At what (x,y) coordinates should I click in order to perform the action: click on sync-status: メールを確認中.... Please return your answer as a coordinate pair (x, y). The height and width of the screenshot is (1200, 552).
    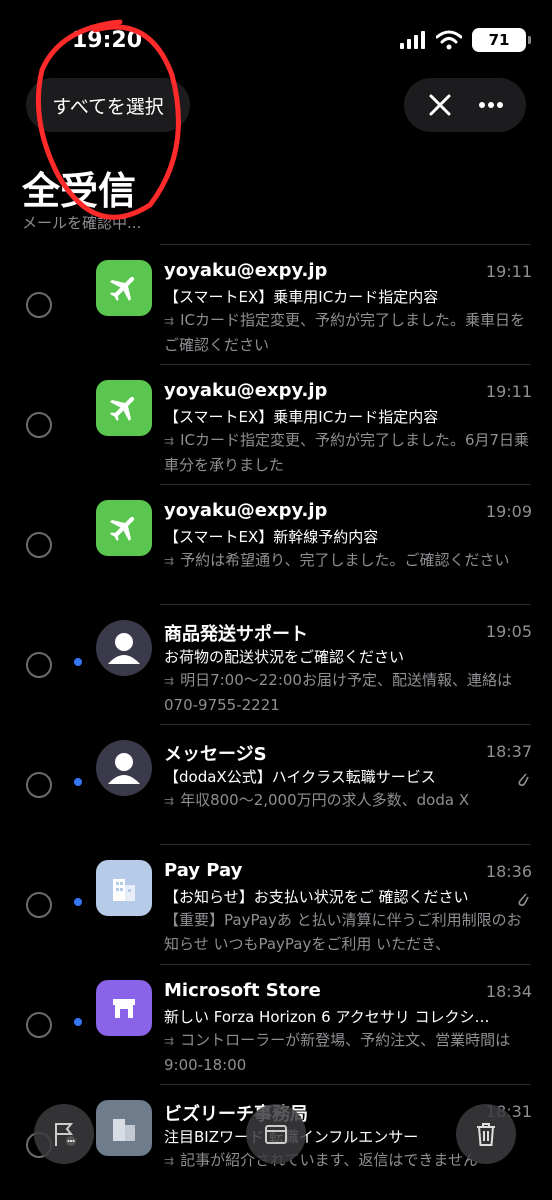
    Looking at the image, I should click on (82, 223).